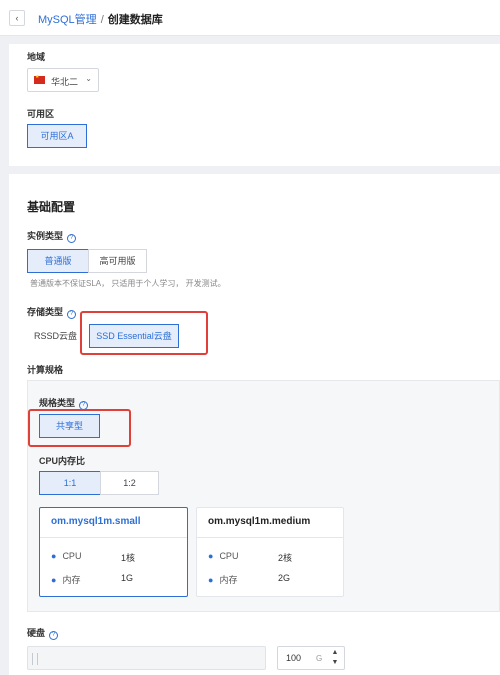 The height and width of the screenshot is (675, 500). Describe the element at coordinates (128, 558) in the screenshot. I see `spec-cpu-value: 1核` at that location.